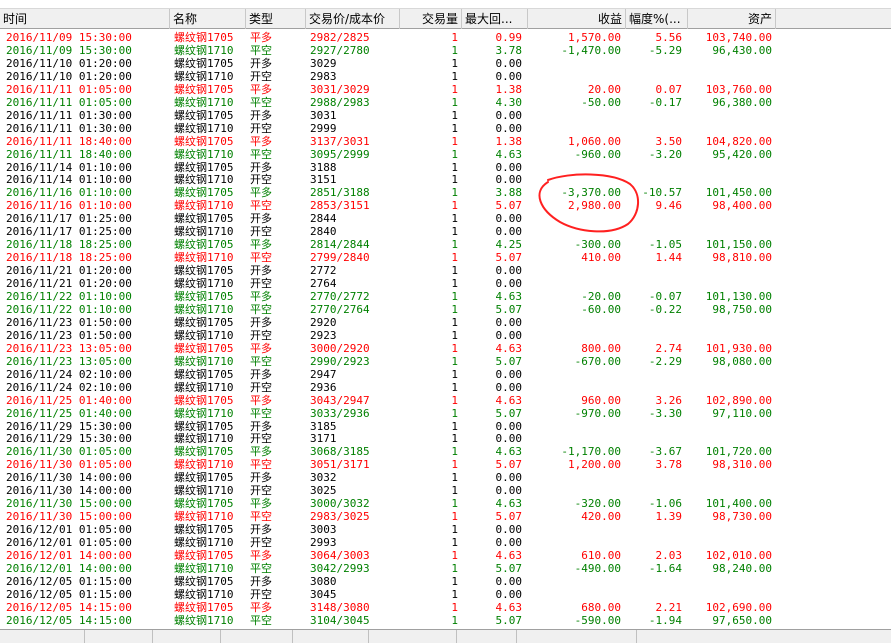 This screenshot has width=891, height=643. What do you see at coordinates (445, 426) in the screenshot?
I see `table-row: 2016/11/29 15:30:00 螺纹钢1705 开多 3185 1 0.00` at bounding box center [445, 426].